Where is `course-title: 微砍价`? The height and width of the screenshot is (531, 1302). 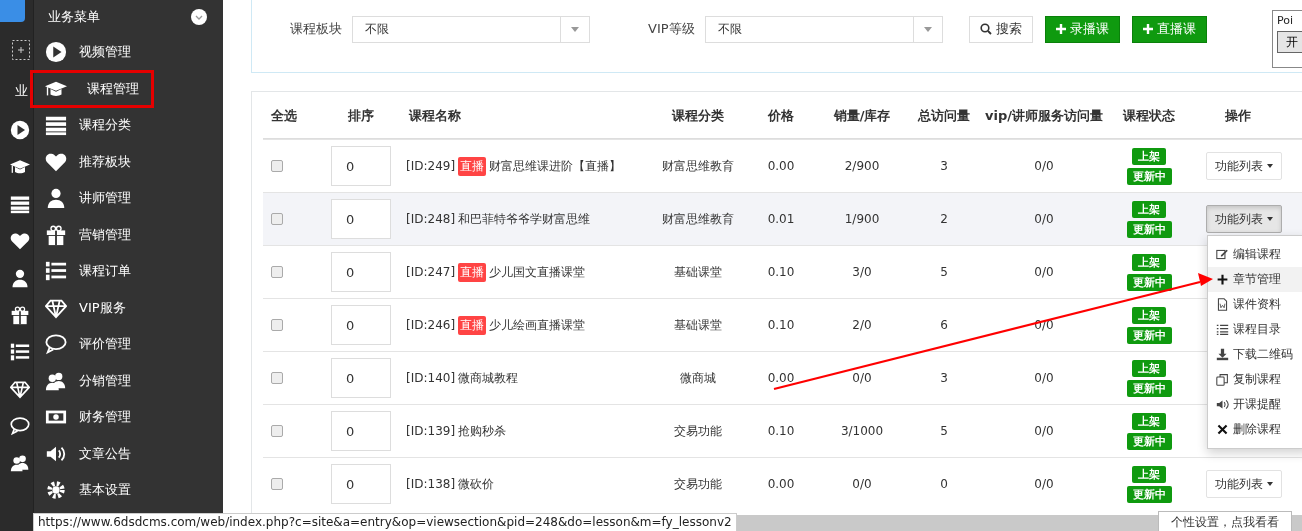 course-title: 微砍价 is located at coordinates (476, 484).